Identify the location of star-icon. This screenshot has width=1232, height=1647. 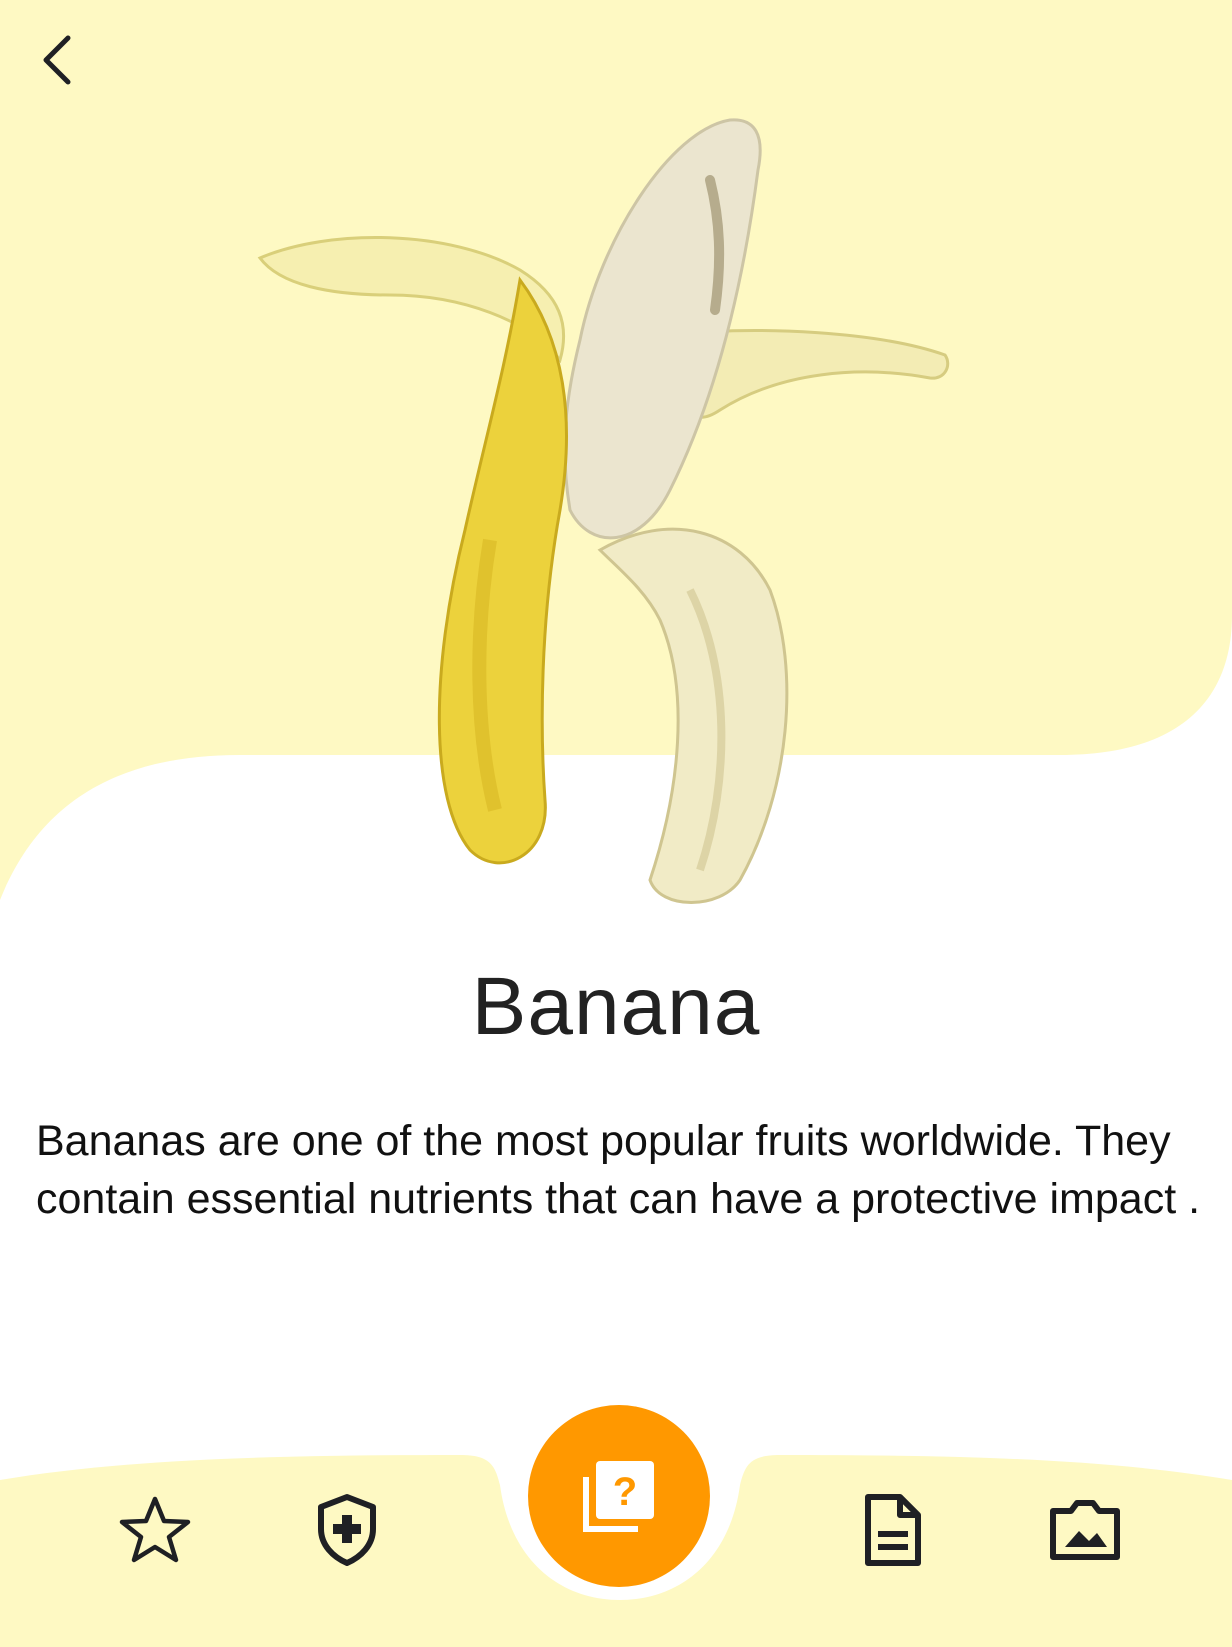
(155, 1529).